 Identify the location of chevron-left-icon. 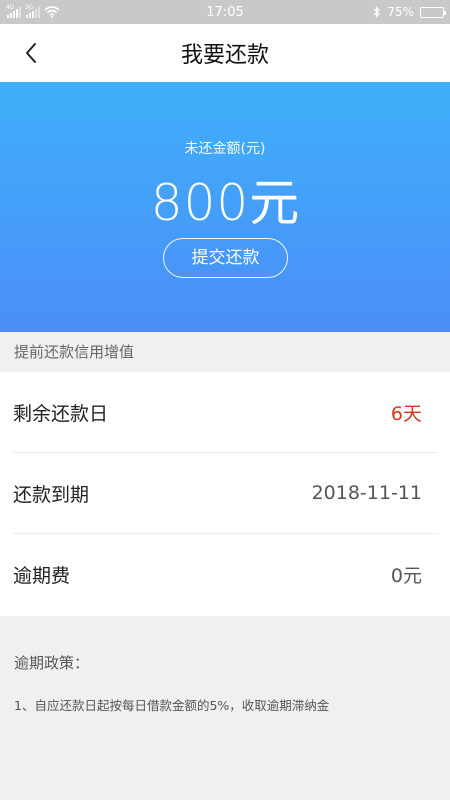
(31, 53).